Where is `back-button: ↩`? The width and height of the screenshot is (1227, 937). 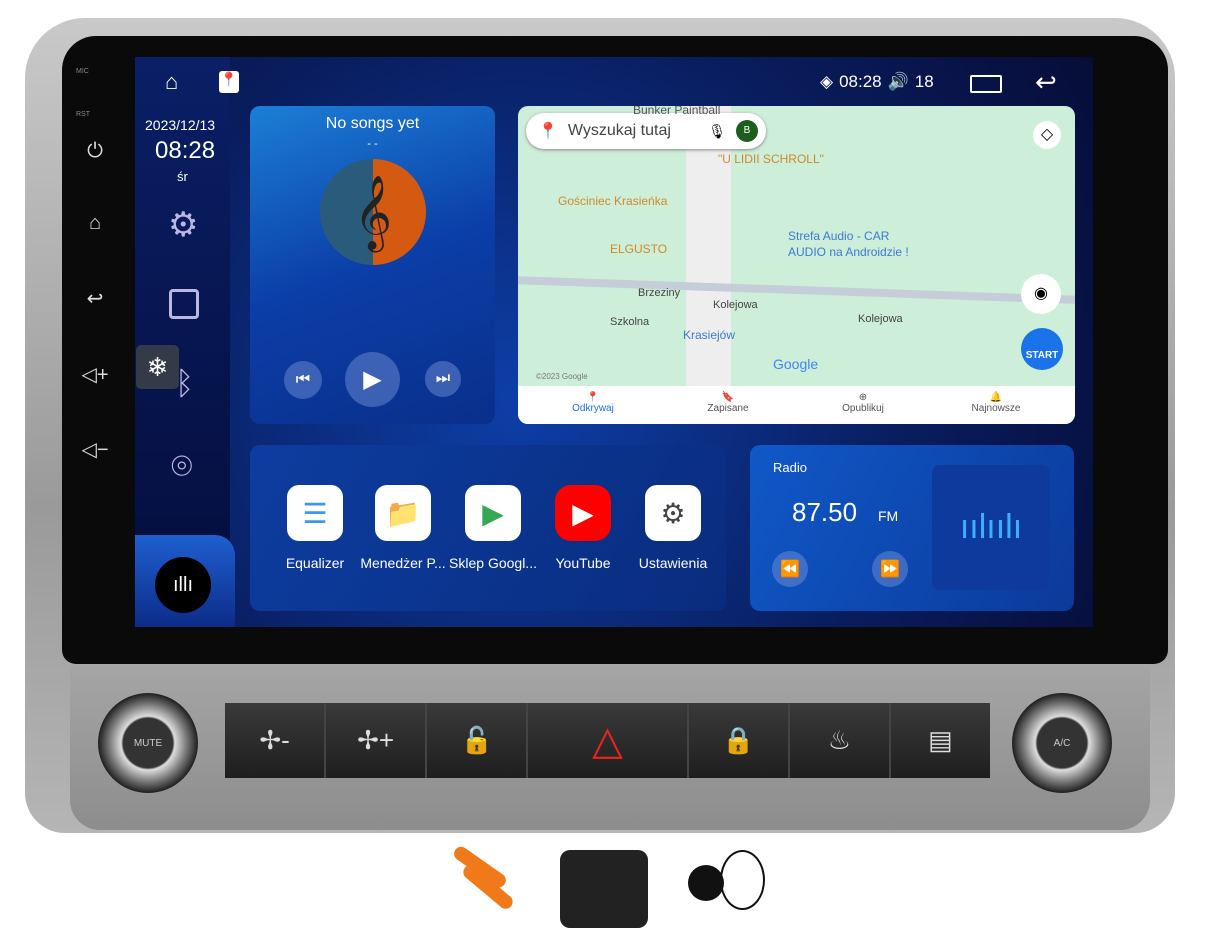 back-button: ↩ is located at coordinates (95, 298).